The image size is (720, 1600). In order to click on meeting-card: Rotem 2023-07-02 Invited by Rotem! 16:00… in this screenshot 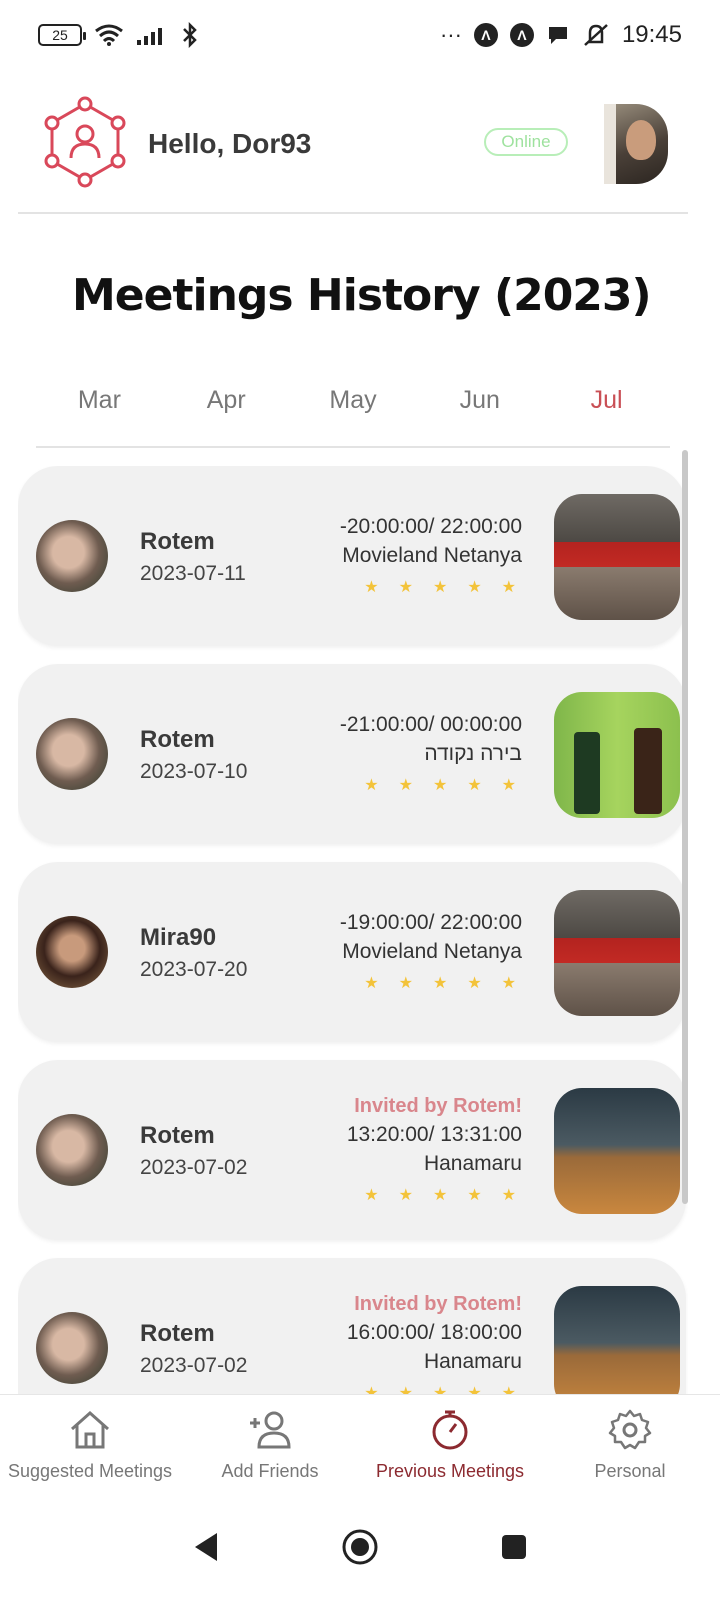, I will do `click(352, 1326)`.